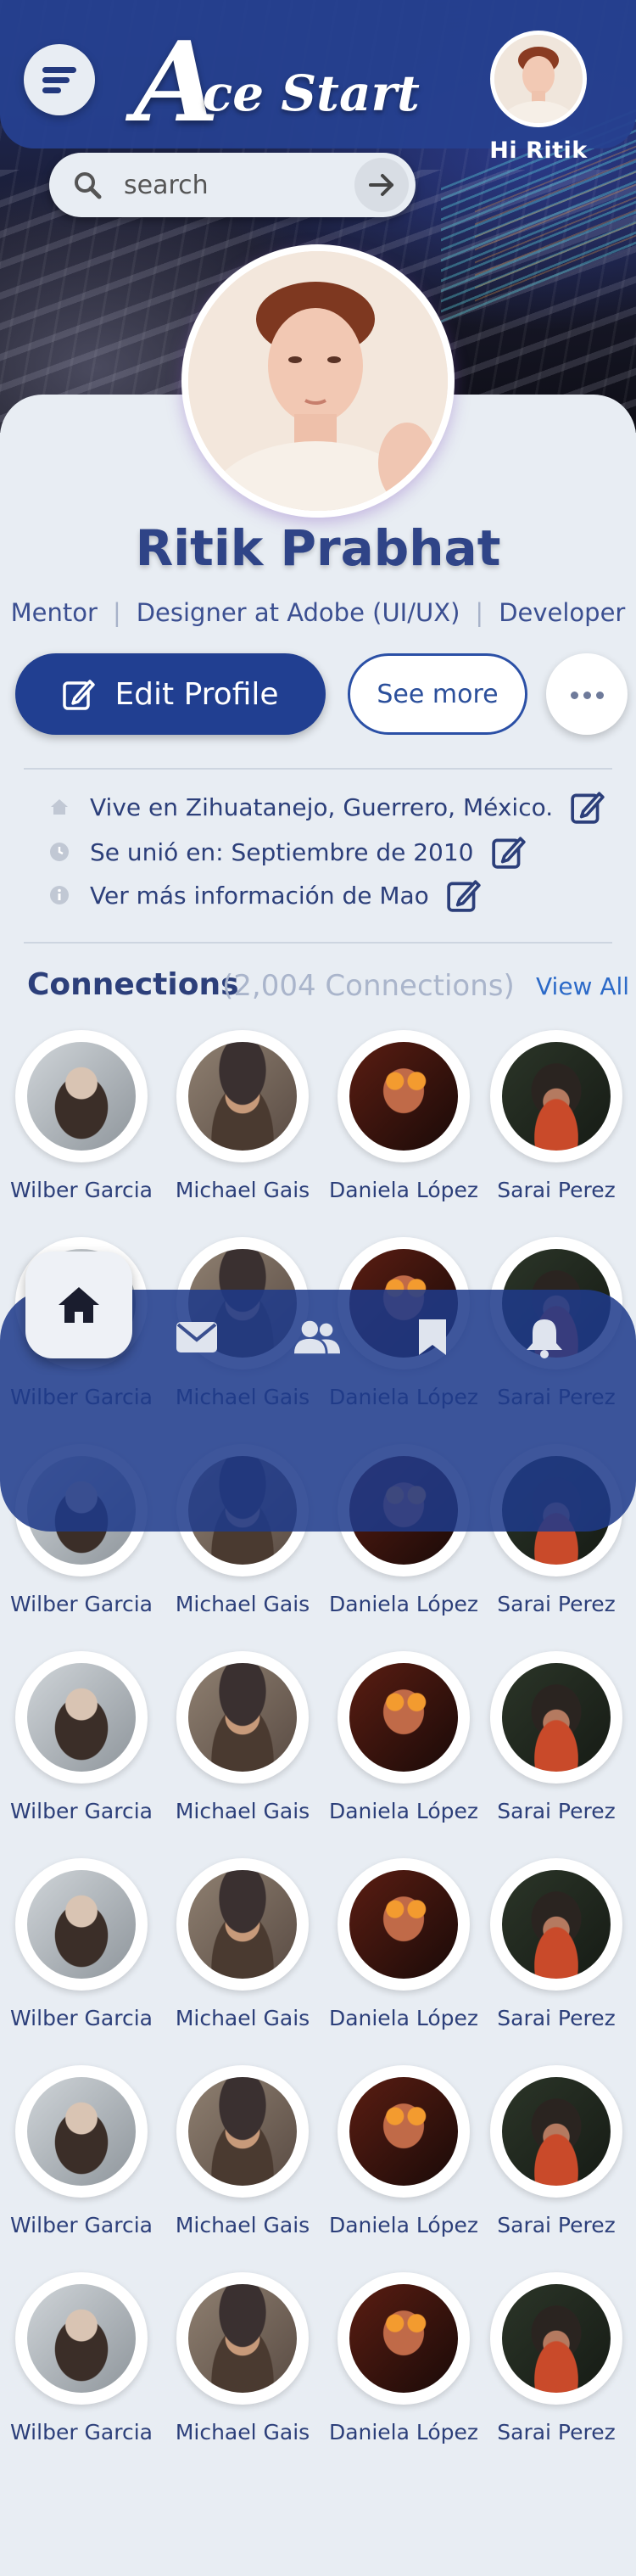 The height and width of the screenshot is (2576, 636). What do you see at coordinates (582, 986) in the screenshot?
I see `view-all-link: View All` at bounding box center [582, 986].